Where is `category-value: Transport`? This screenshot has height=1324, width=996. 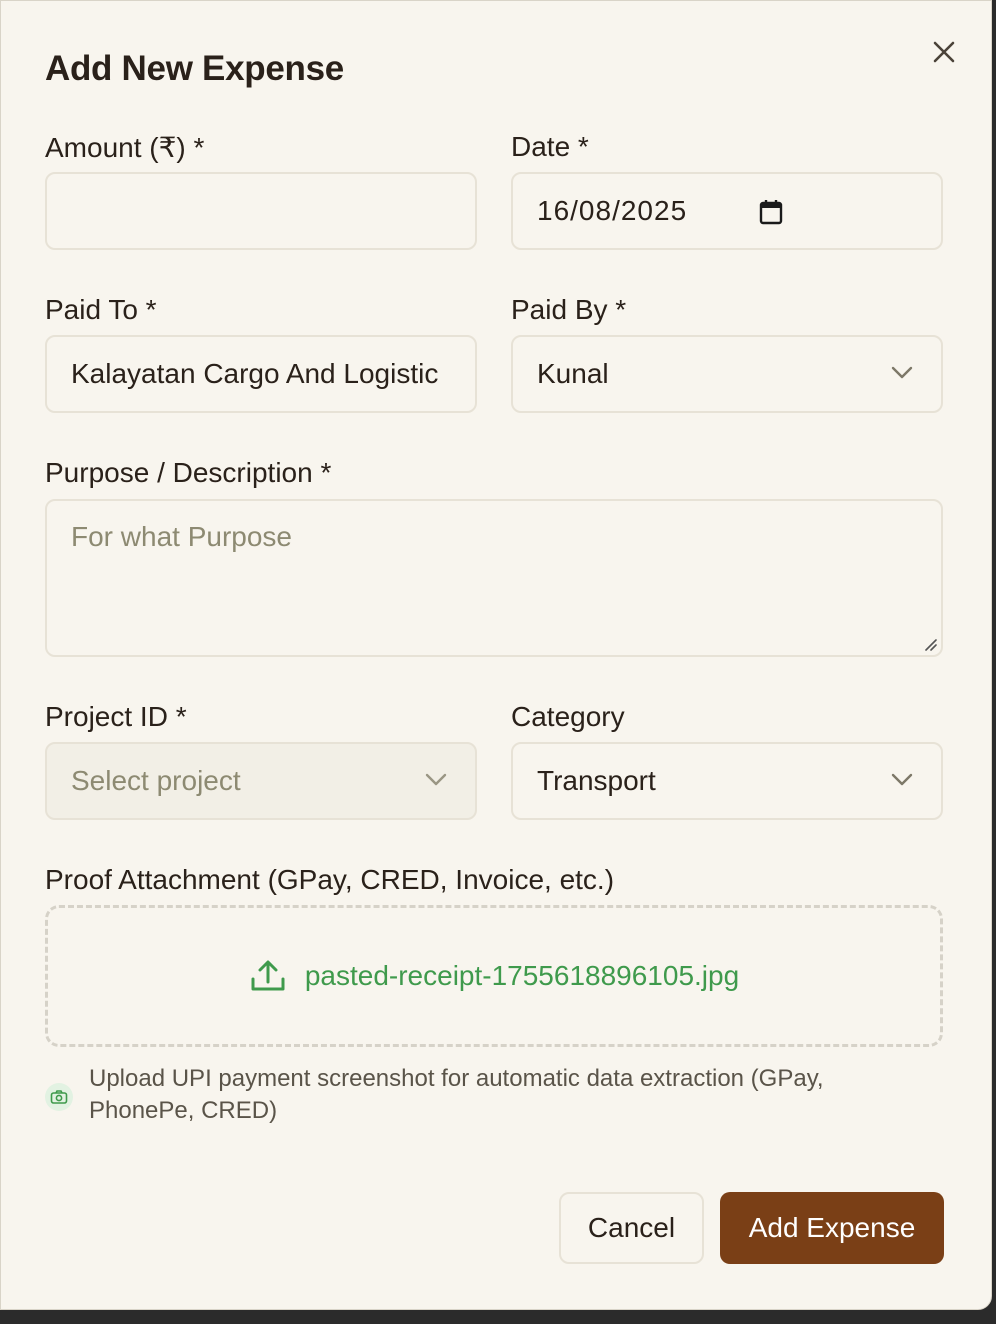 category-value: Transport is located at coordinates (596, 780).